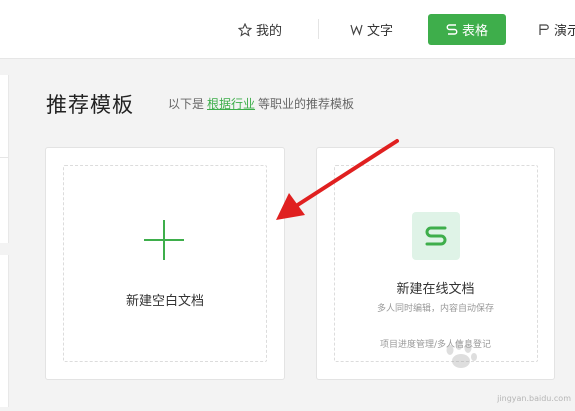  I want to click on sidebar-divider, so click(4, 157).